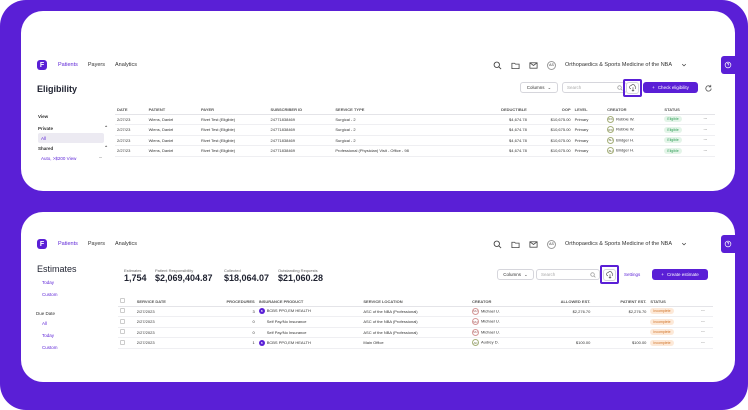  I want to click on due-item-today: Today, so click(50, 335).